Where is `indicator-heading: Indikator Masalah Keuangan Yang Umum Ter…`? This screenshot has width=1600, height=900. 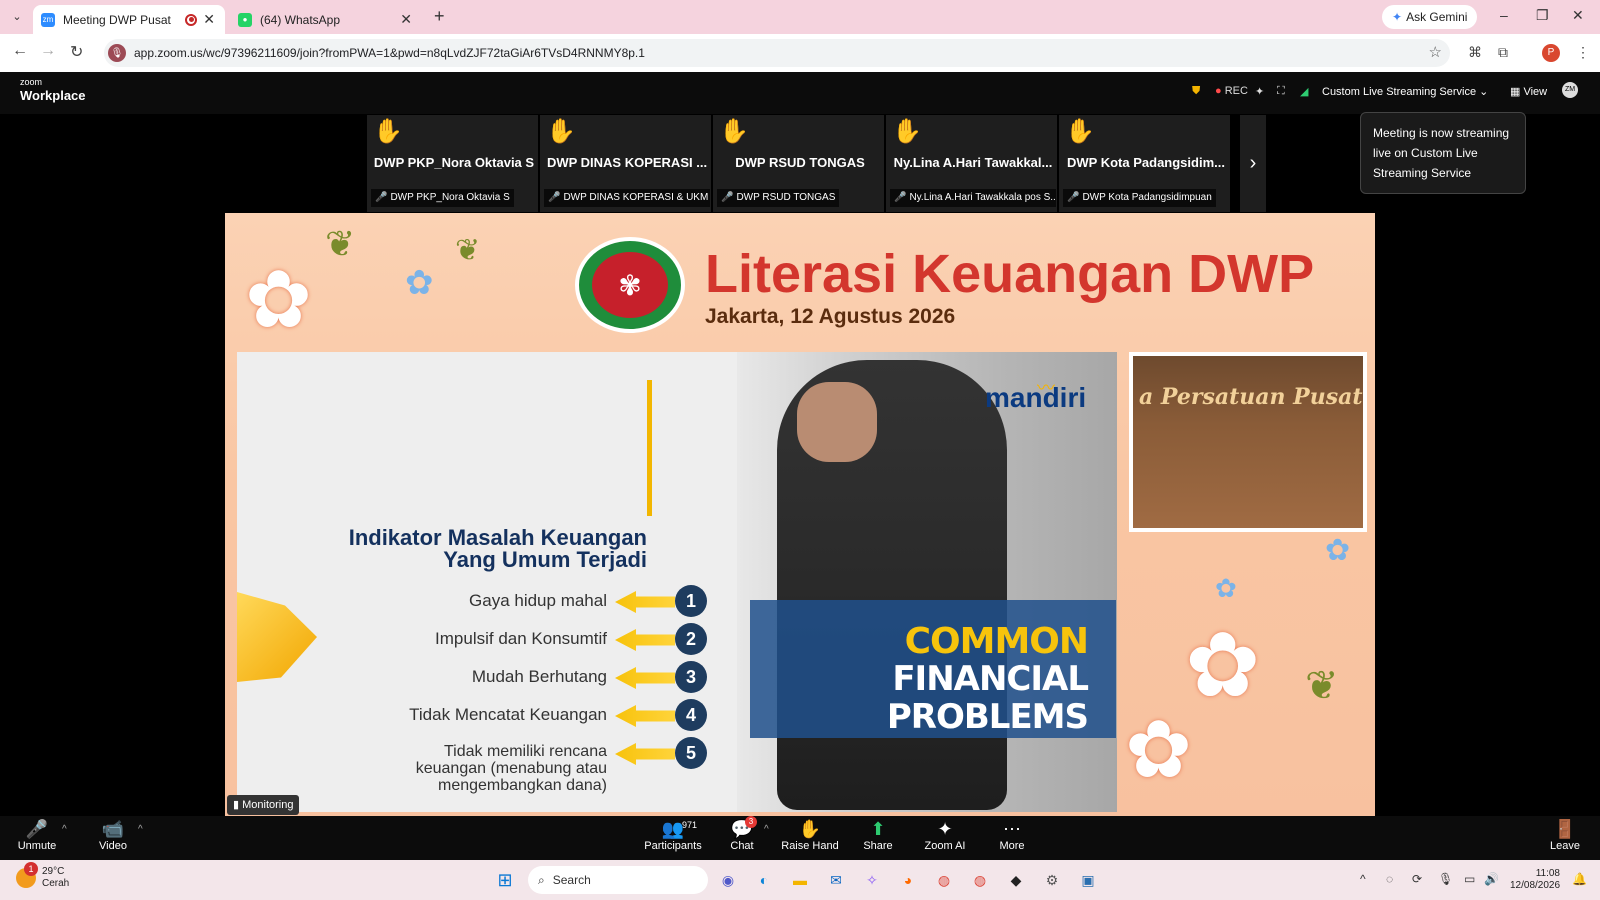 indicator-heading: Indikator Masalah Keuangan Yang Umum Ter… is located at coordinates (467, 549).